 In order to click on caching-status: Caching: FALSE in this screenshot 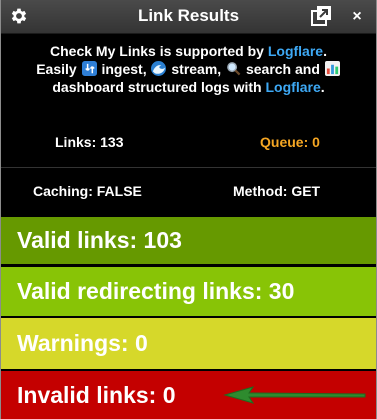, I will do `click(87, 191)`.